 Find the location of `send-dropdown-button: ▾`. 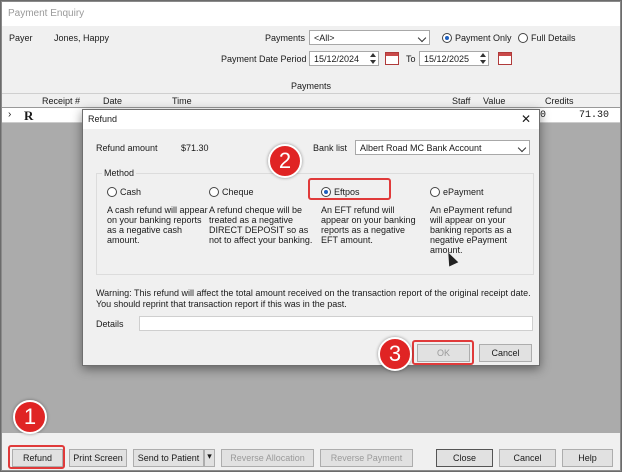

send-dropdown-button: ▾ is located at coordinates (209, 458).